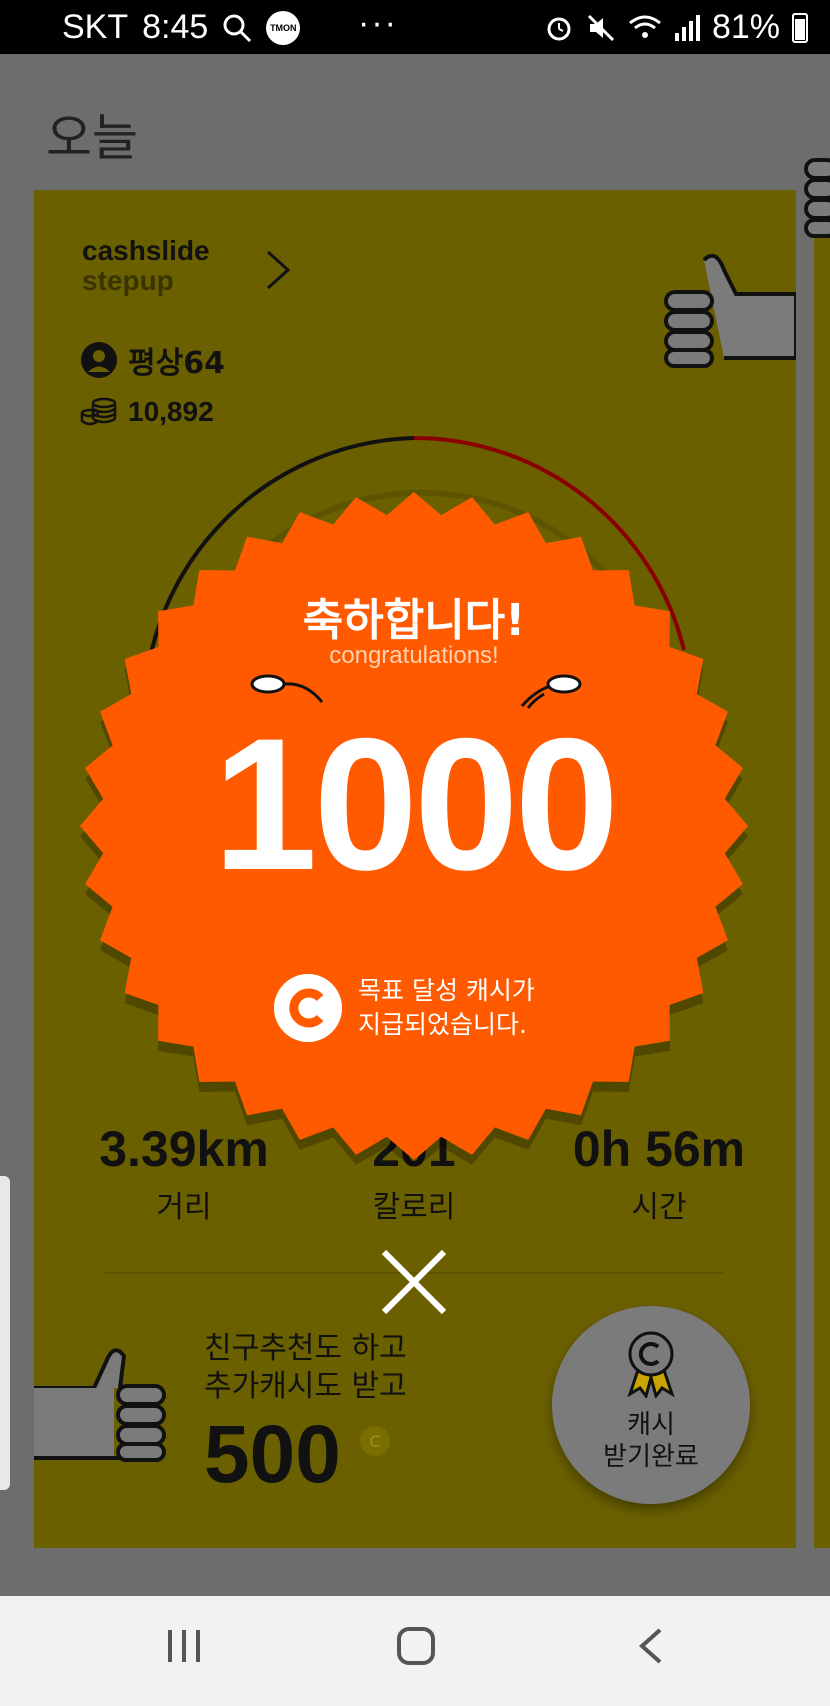 This screenshot has height=1706, width=830. I want to click on carrier-label: SKT, so click(95, 27).